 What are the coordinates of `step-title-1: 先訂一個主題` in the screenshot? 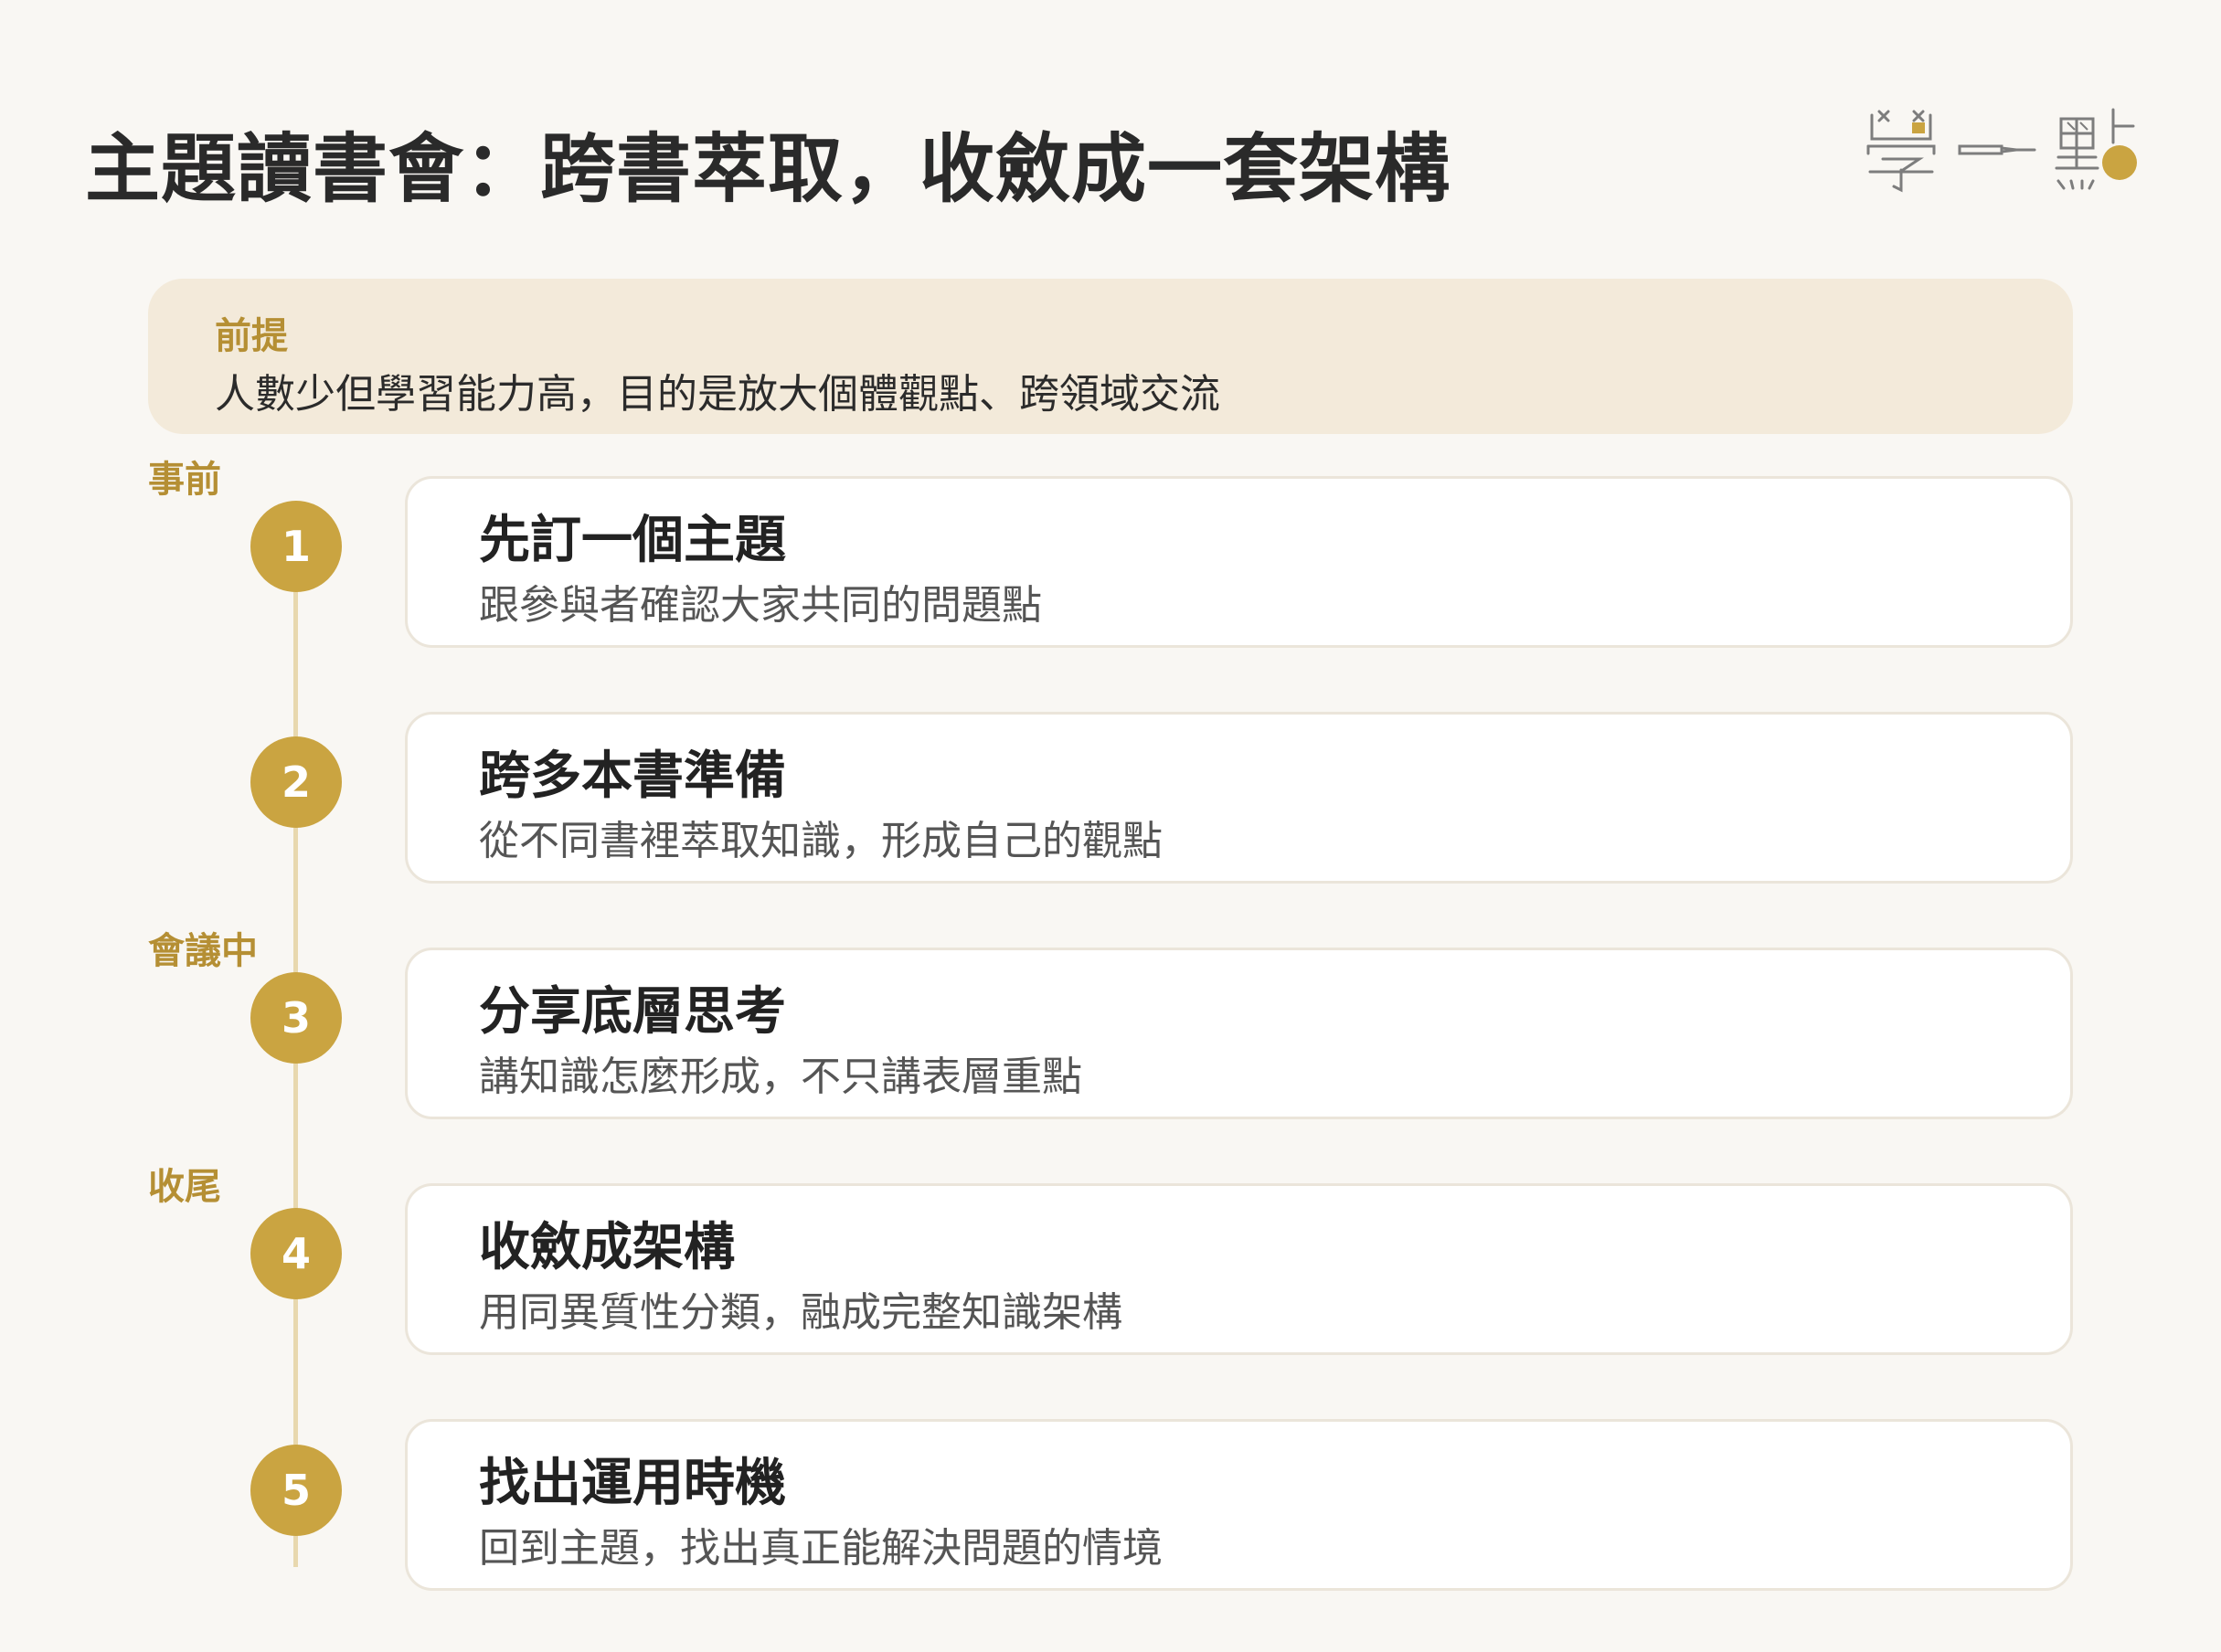 It's located at (632, 541).